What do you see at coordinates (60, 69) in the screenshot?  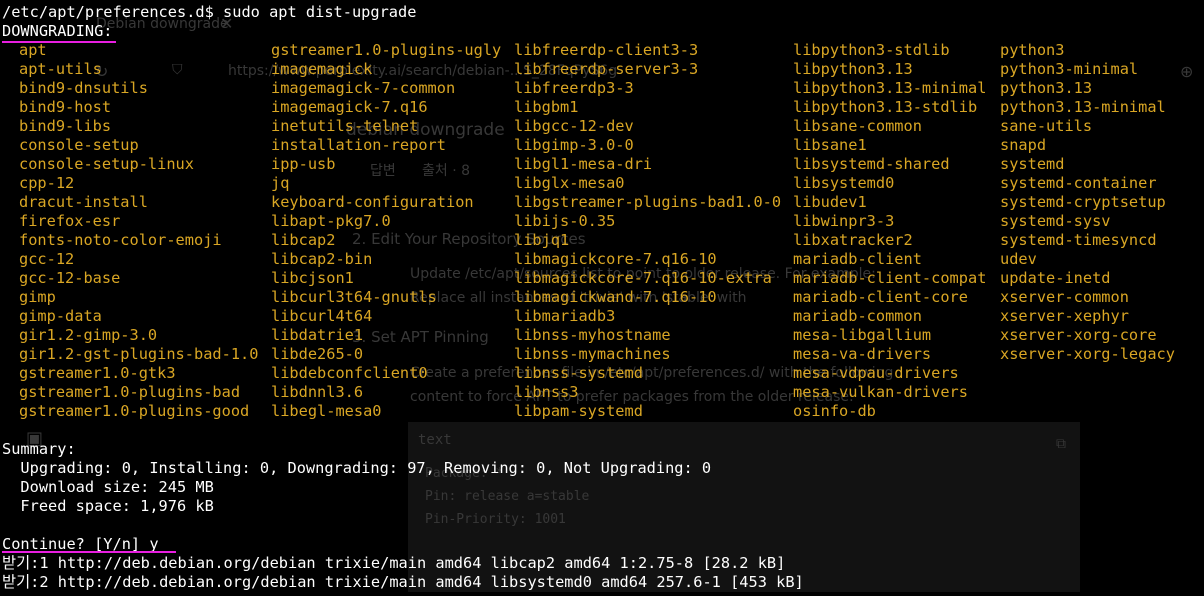 I see `package-item: apt-utils` at bounding box center [60, 69].